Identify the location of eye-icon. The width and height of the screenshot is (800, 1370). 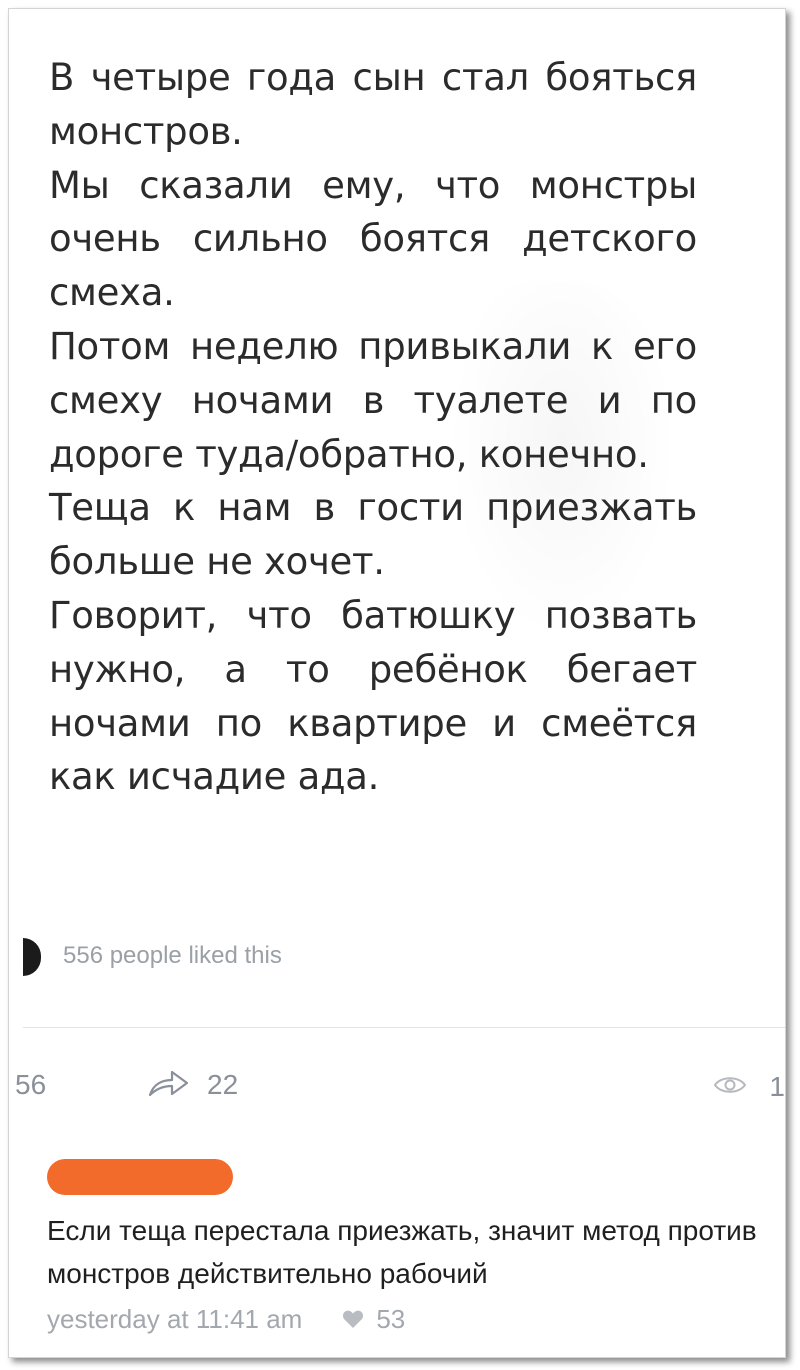
(730, 1087).